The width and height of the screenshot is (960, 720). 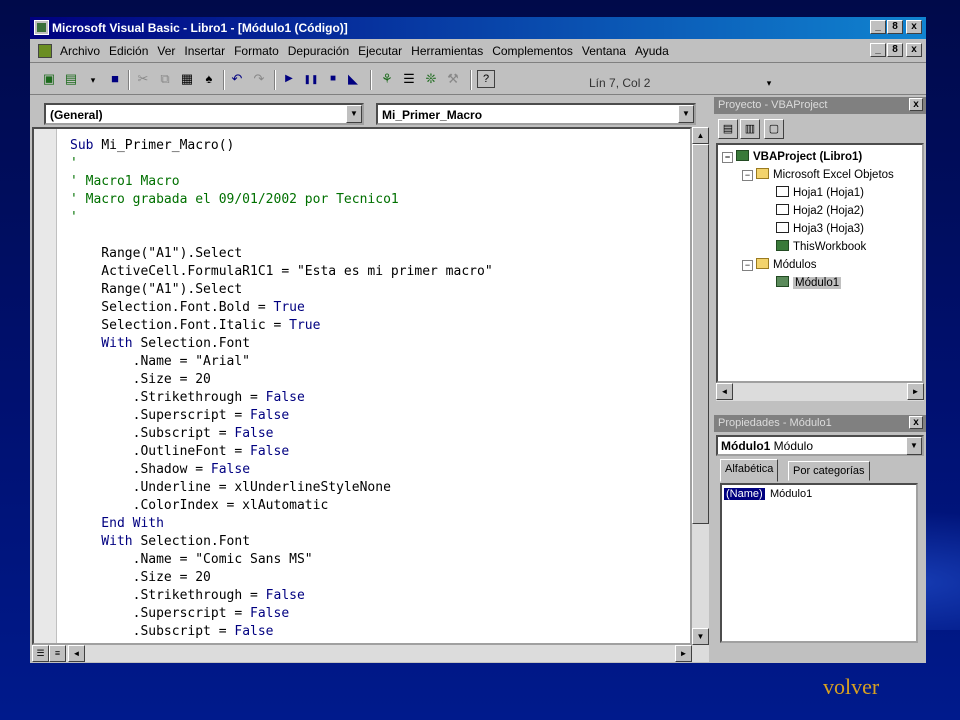 What do you see at coordinates (204, 114) in the screenshot?
I see `object-combo: (General) ▼` at bounding box center [204, 114].